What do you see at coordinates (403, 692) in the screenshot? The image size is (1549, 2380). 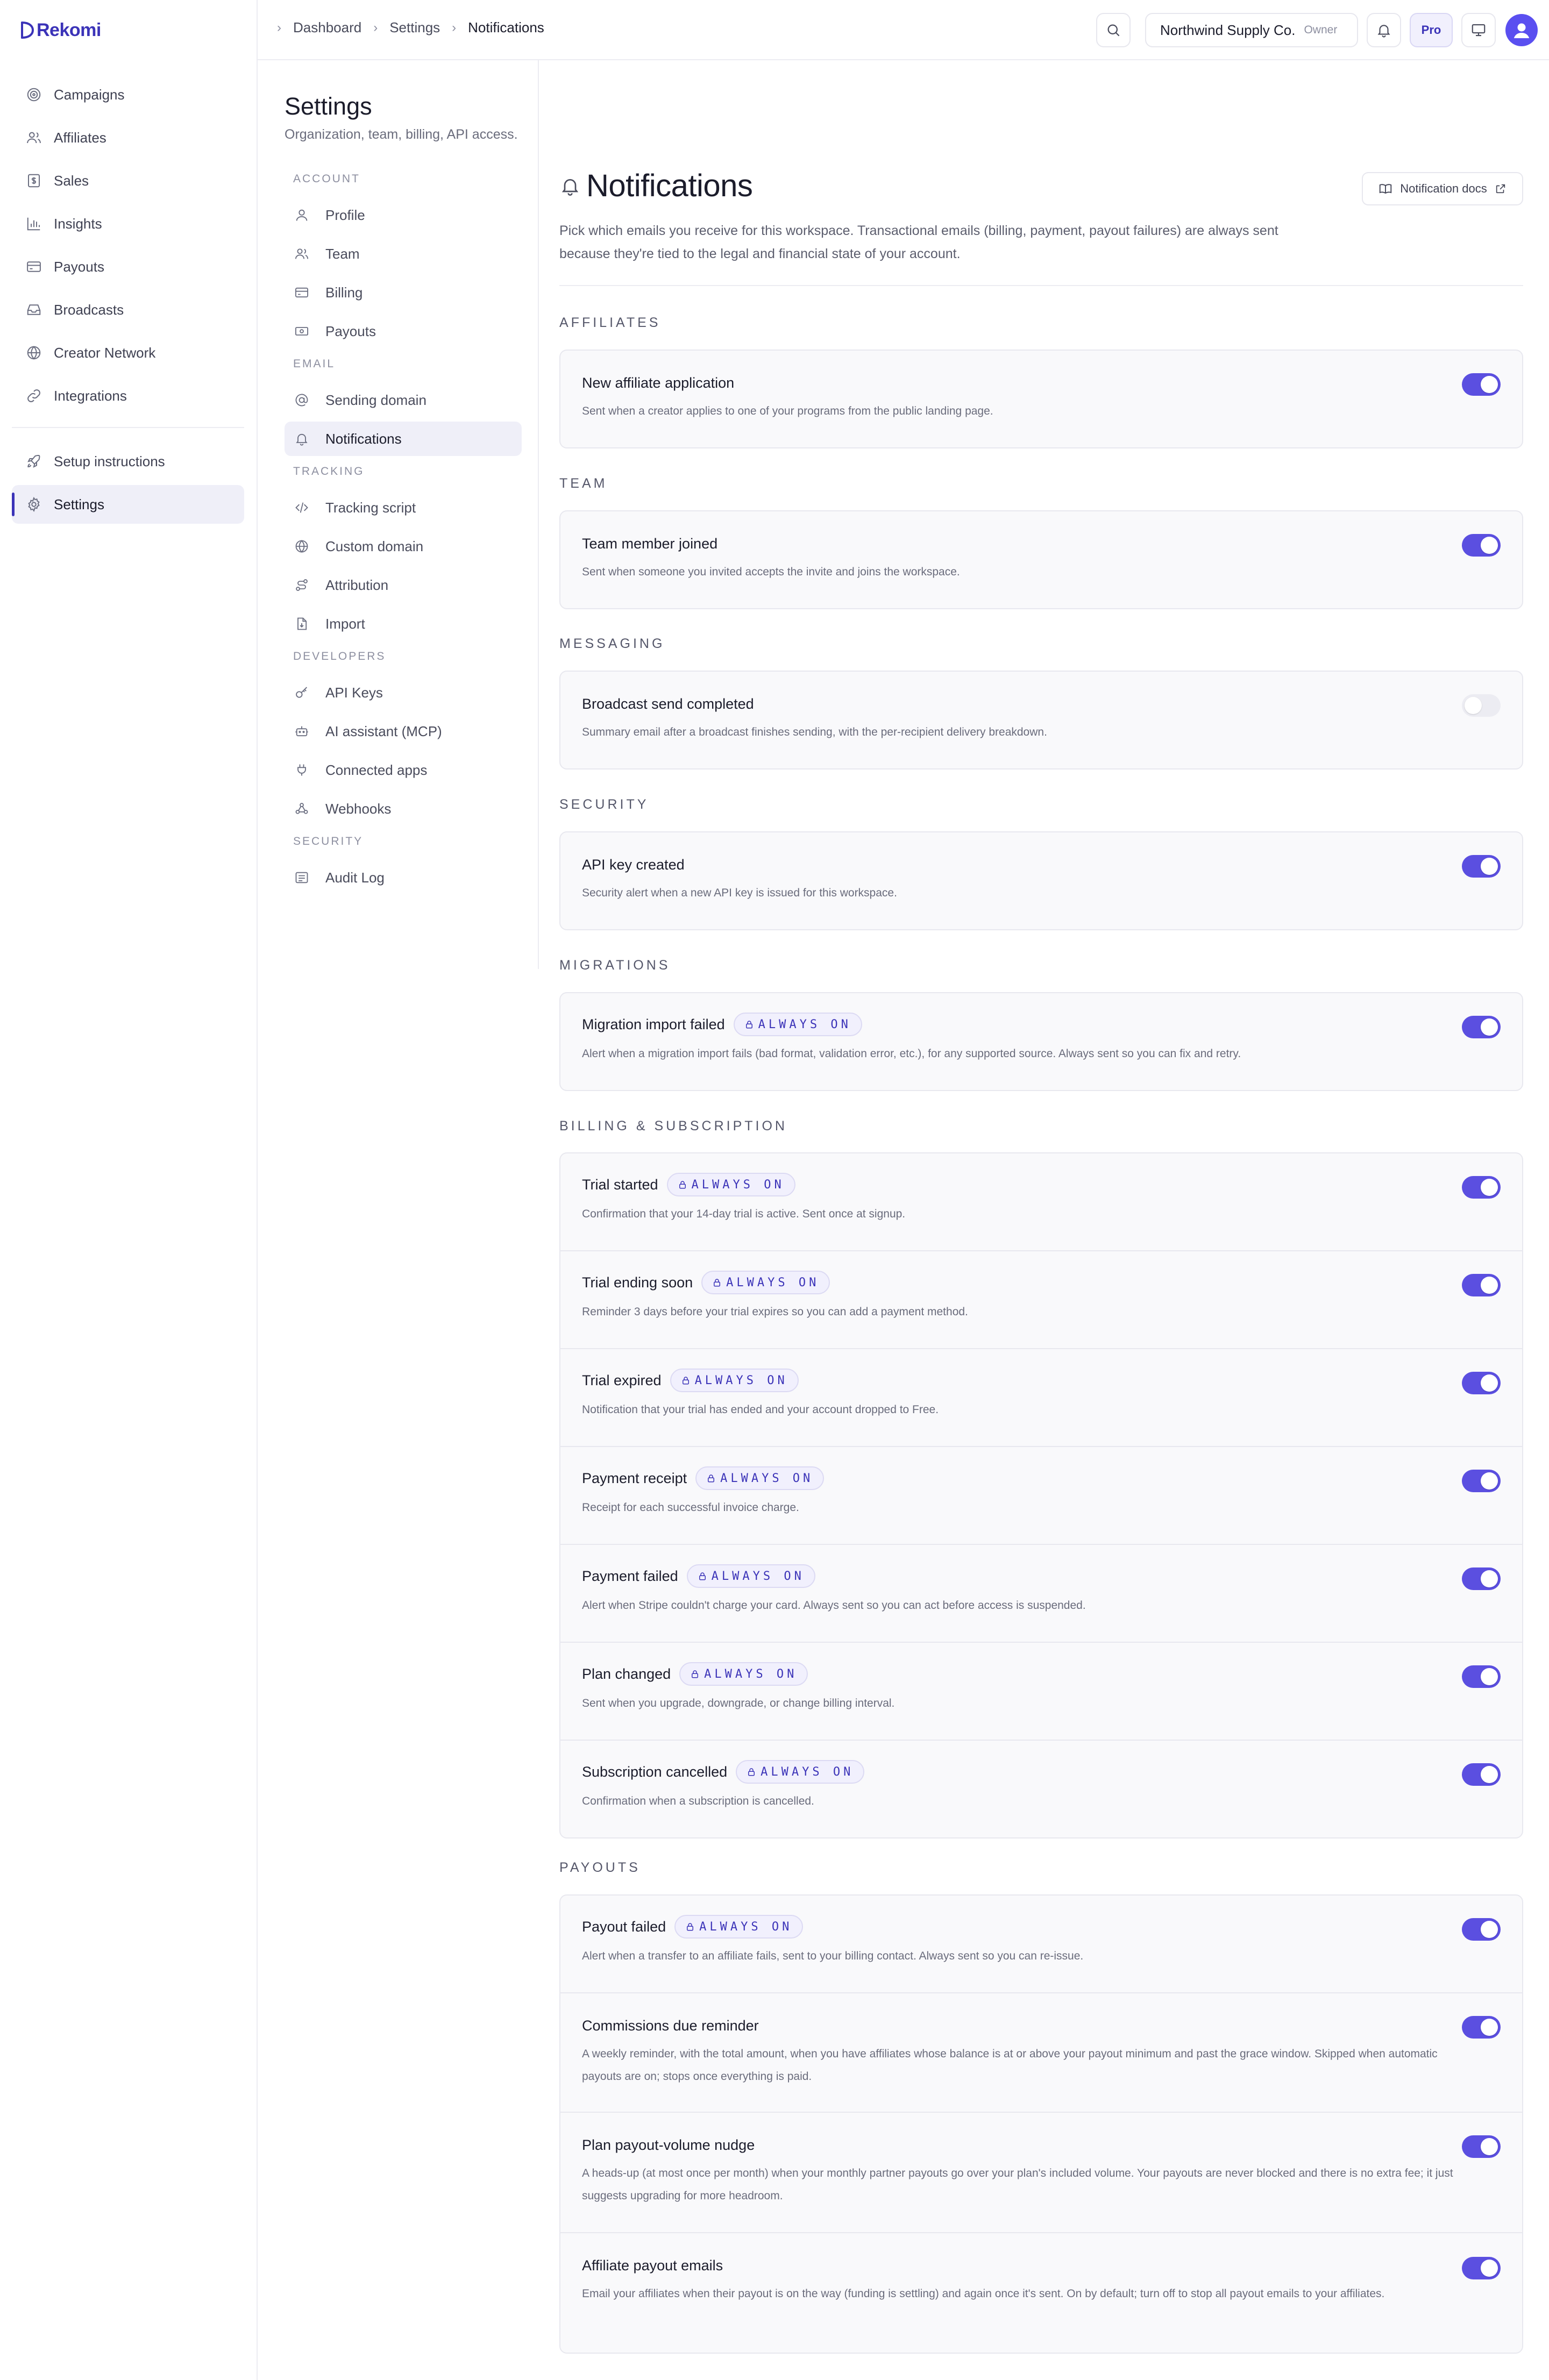 I see `settings-item-api-keys: API Keys` at bounding box center [403, 692].